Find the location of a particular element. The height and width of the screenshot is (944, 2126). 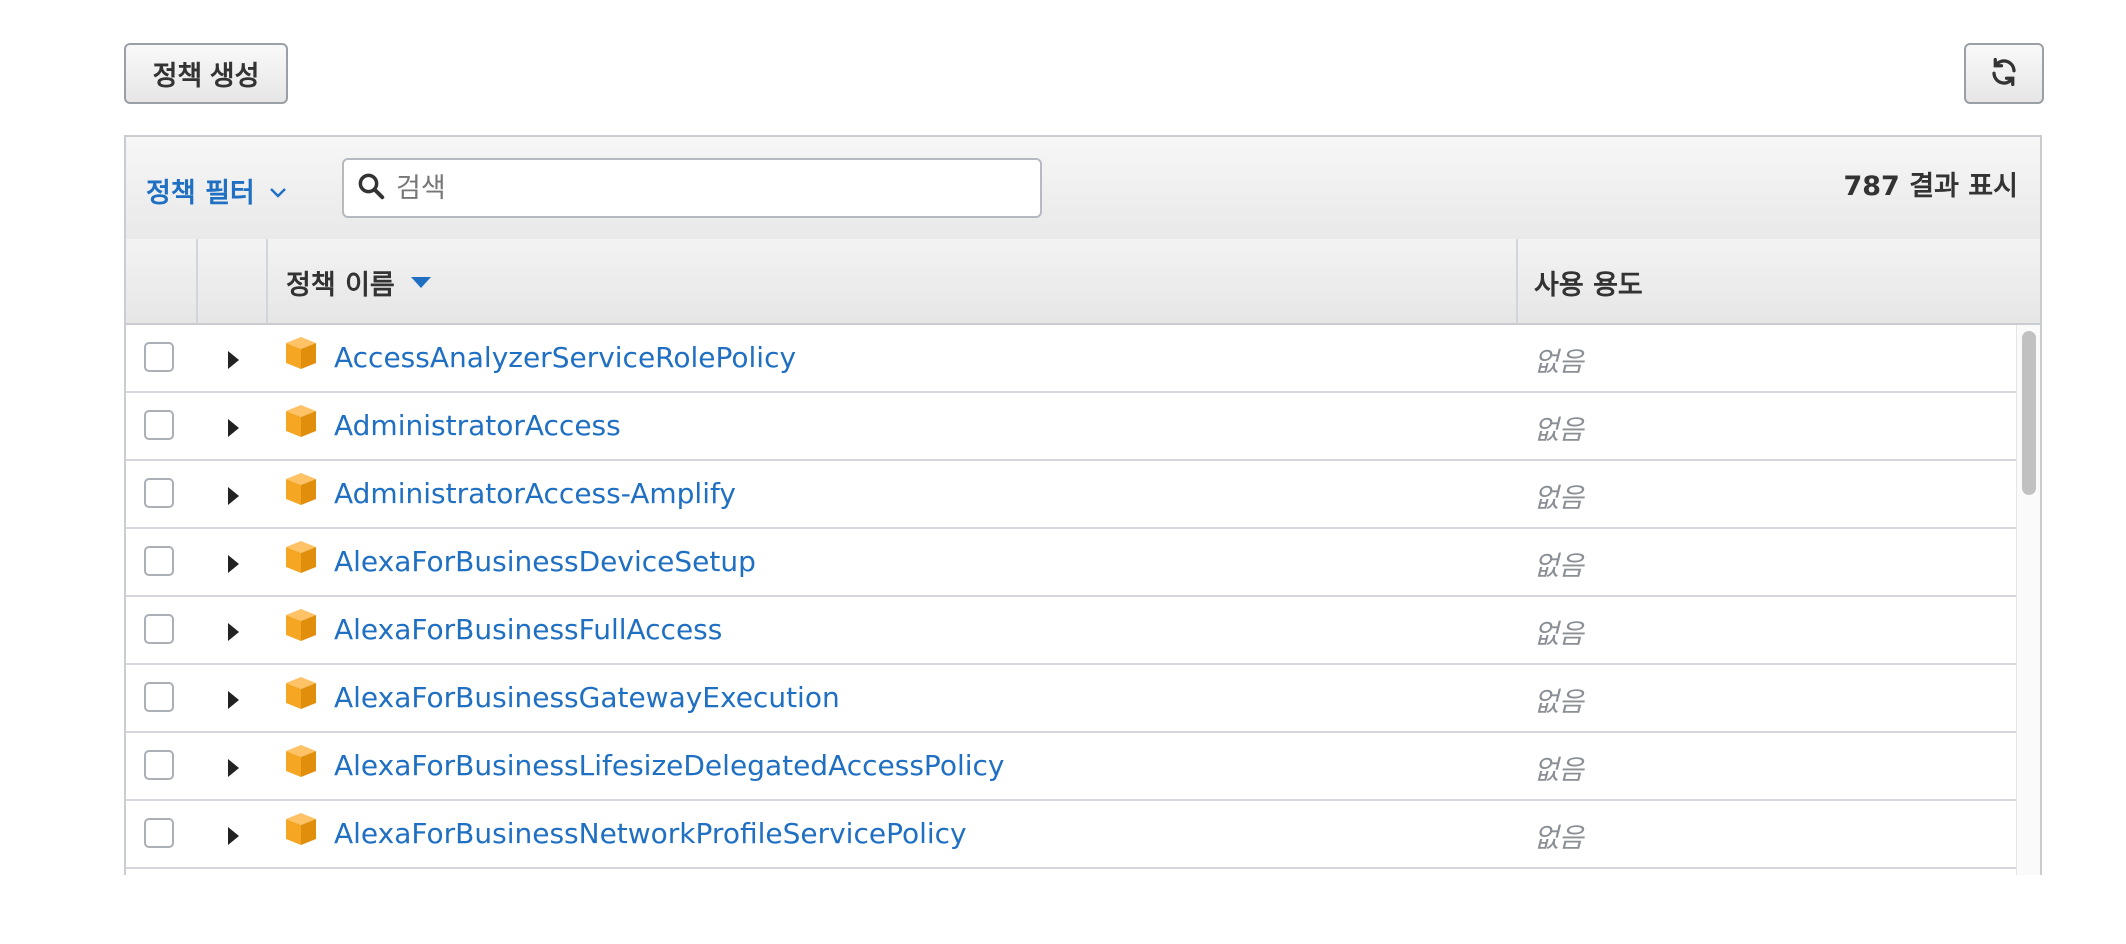

policy-name-column-header: 정책 이름 is located at coordinates (893, 281).